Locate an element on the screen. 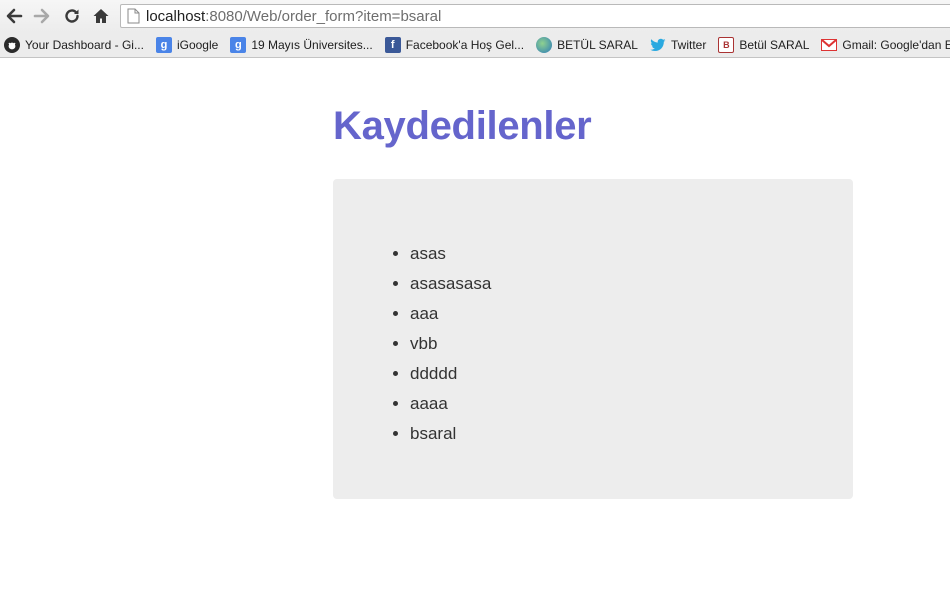  url-path: :8080/Web/order_form?item=bsaral is located at coordinates (323, 16).